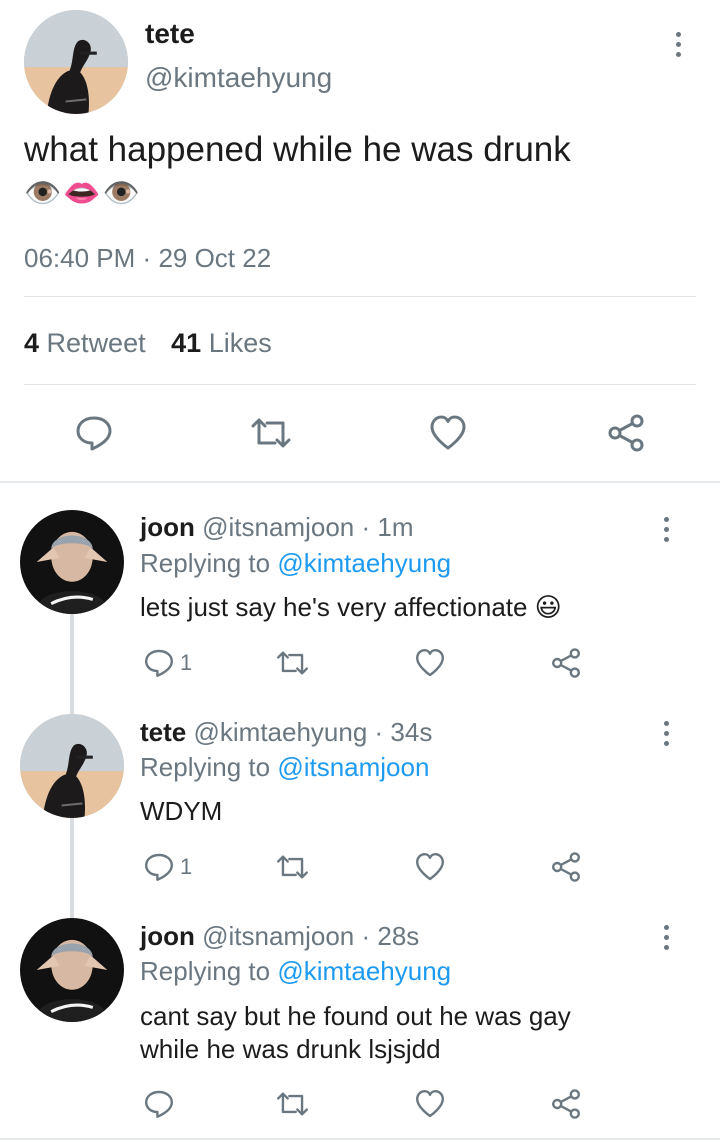  Describe the element at coordinates (240, 343) in the screenshot. I see `likes-label: Likes` at that location.